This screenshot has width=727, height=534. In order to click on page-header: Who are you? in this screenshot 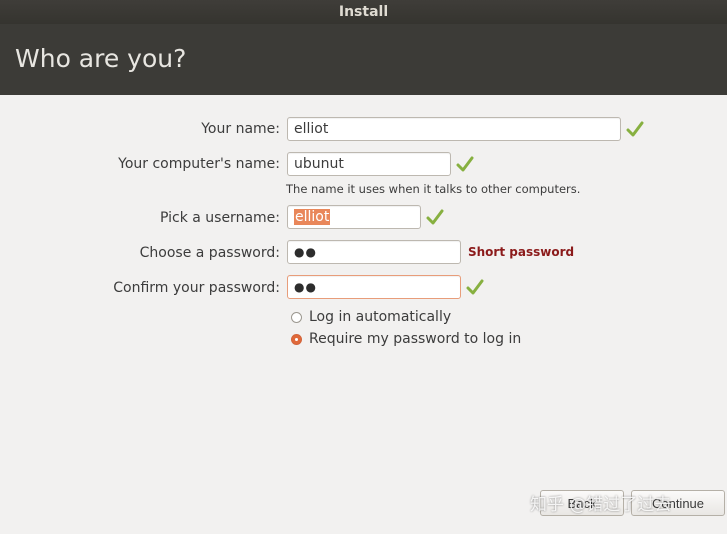, I will do `click(363, 59)`.